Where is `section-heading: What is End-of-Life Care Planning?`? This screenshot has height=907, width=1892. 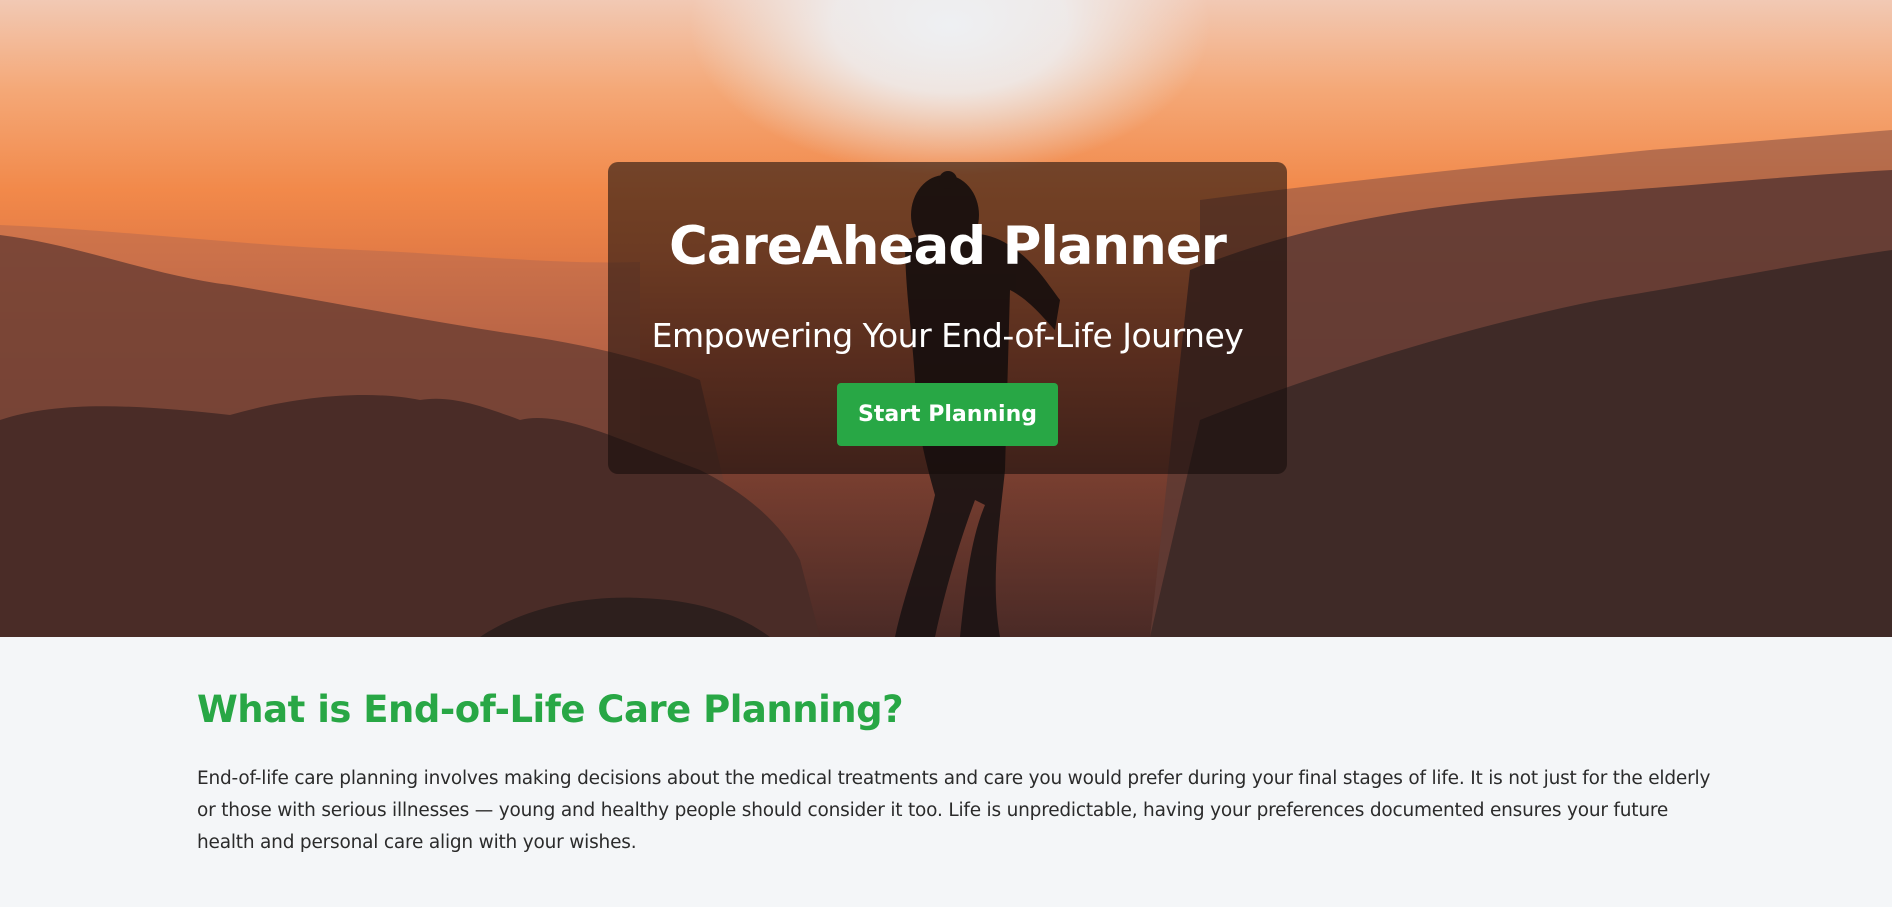
section-heading: What is End-of-Life Care Planning? is located at coordinates (550, 709).